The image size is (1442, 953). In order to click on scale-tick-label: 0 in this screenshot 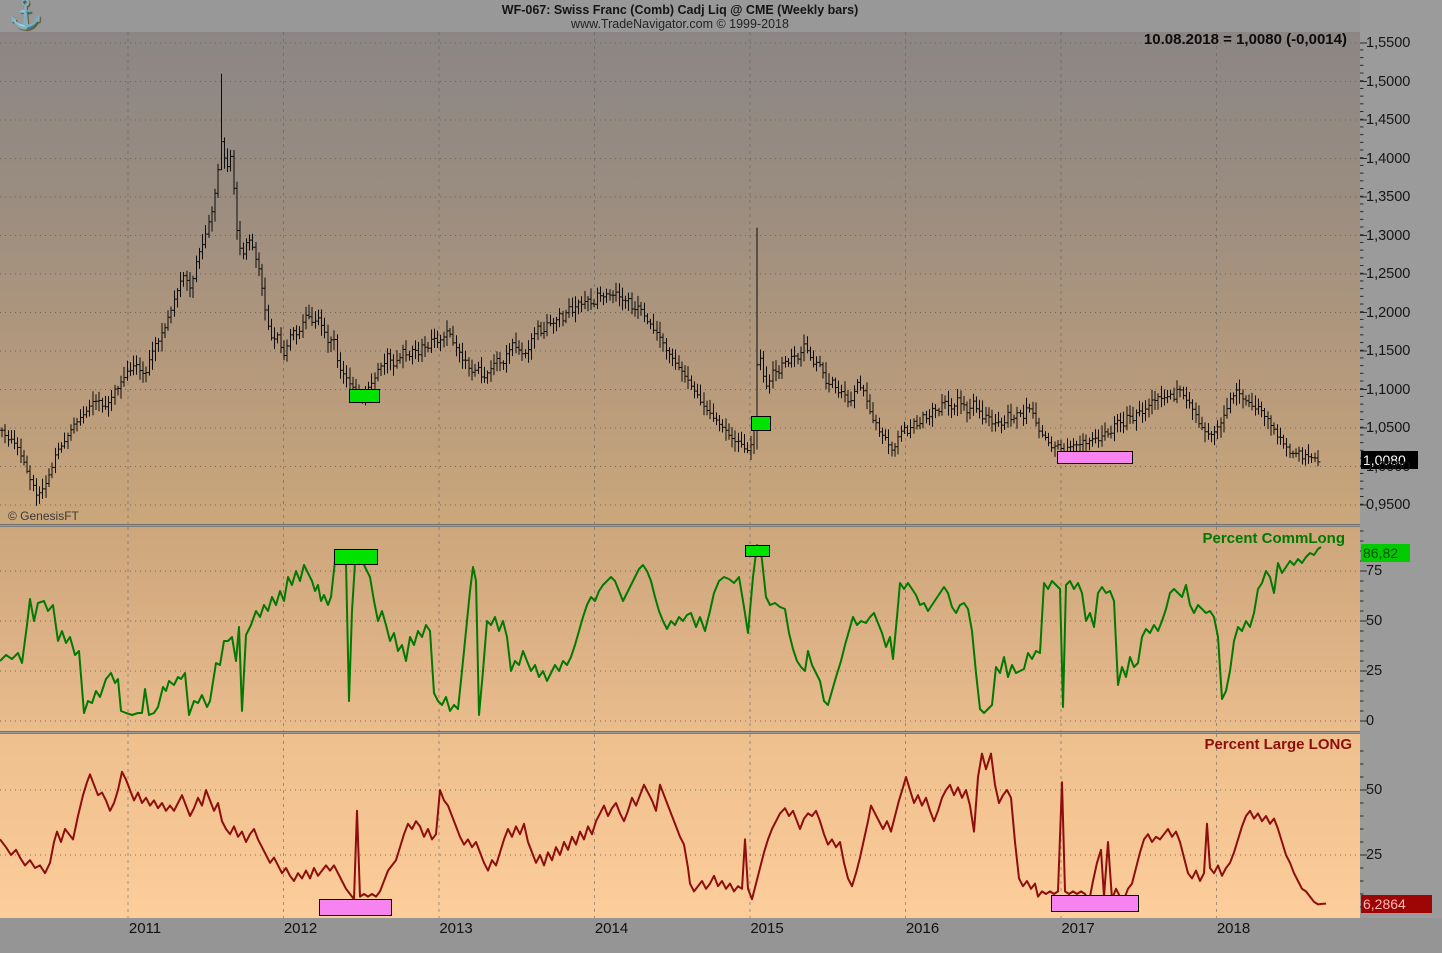, I will do `click(1370, 721)`.